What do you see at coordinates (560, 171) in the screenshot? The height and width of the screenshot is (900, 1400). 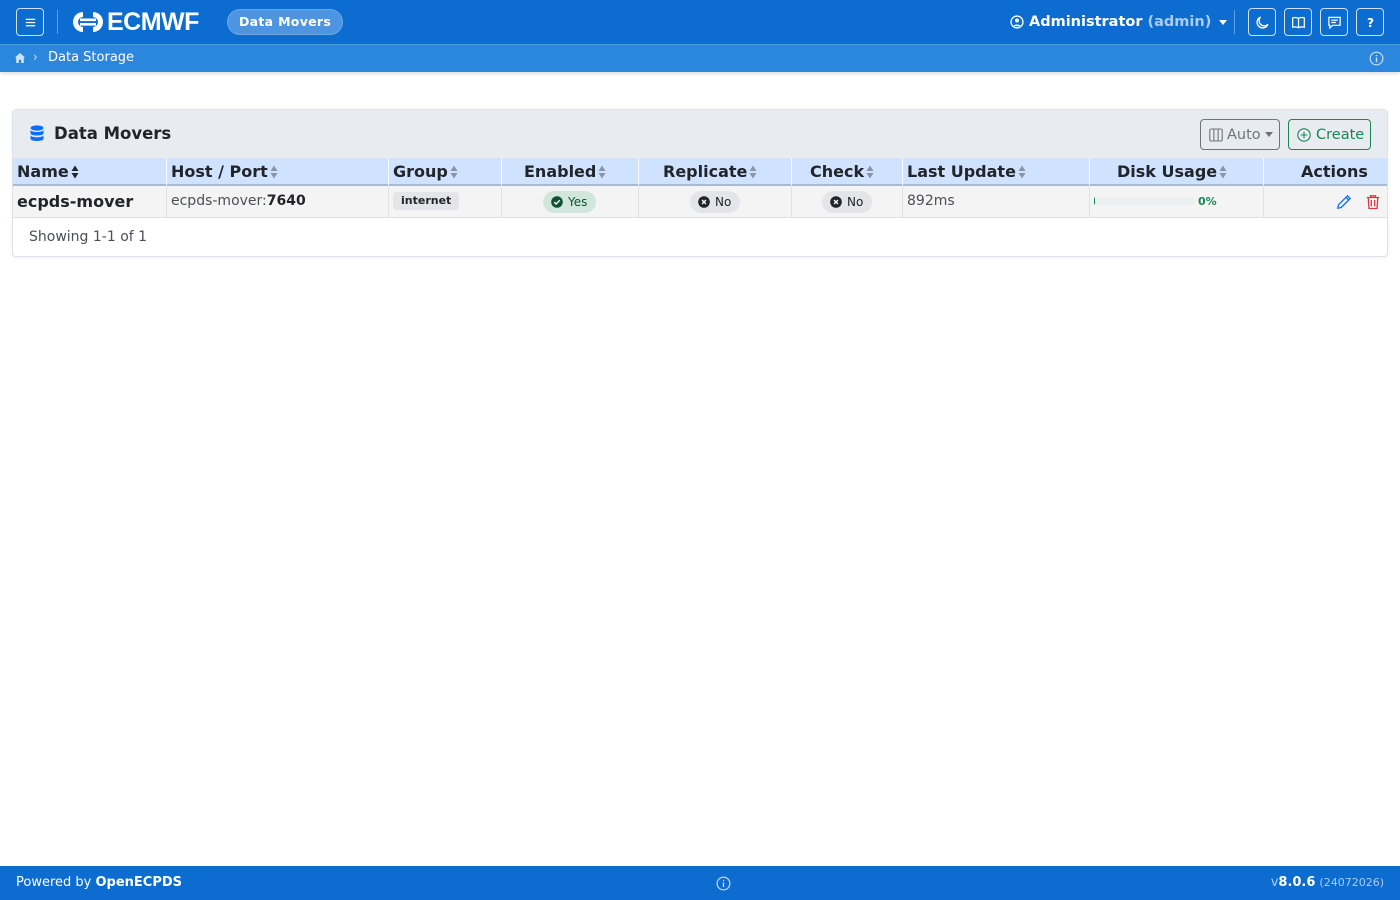 I see `column-label: Enabled` at bounding box center [560, 171].